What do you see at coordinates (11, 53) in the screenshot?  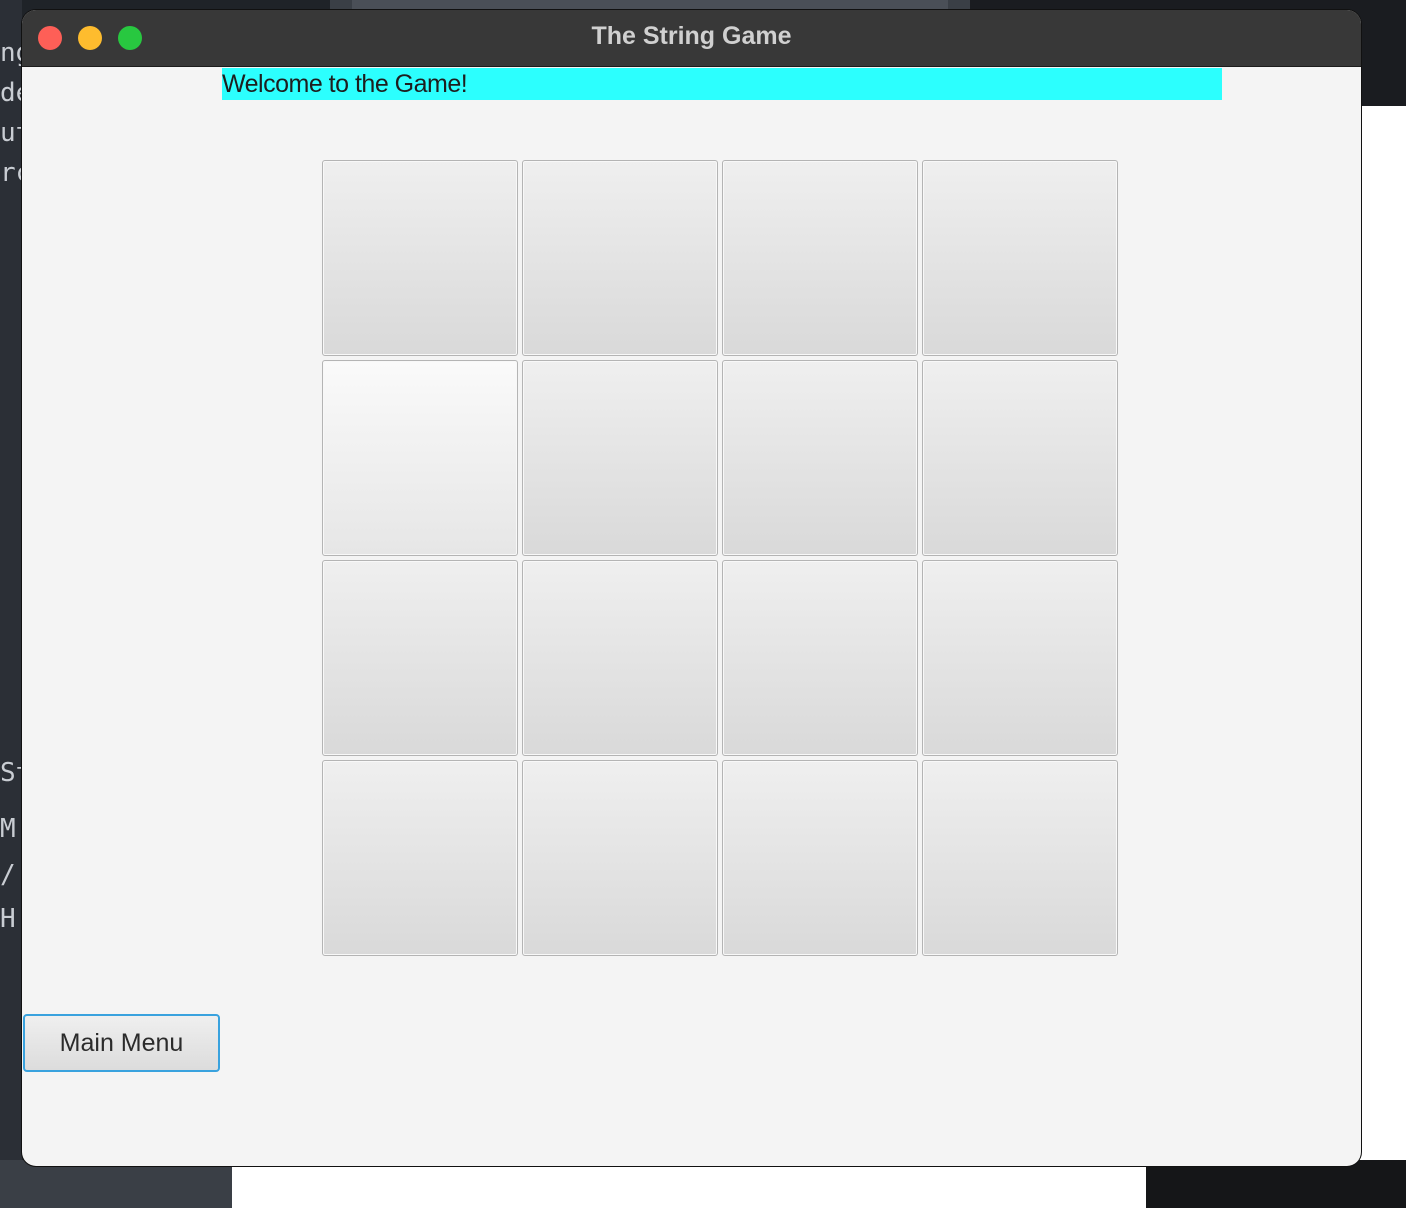 I see `background-text-fragment: ng` at bounding box center [11, 53].